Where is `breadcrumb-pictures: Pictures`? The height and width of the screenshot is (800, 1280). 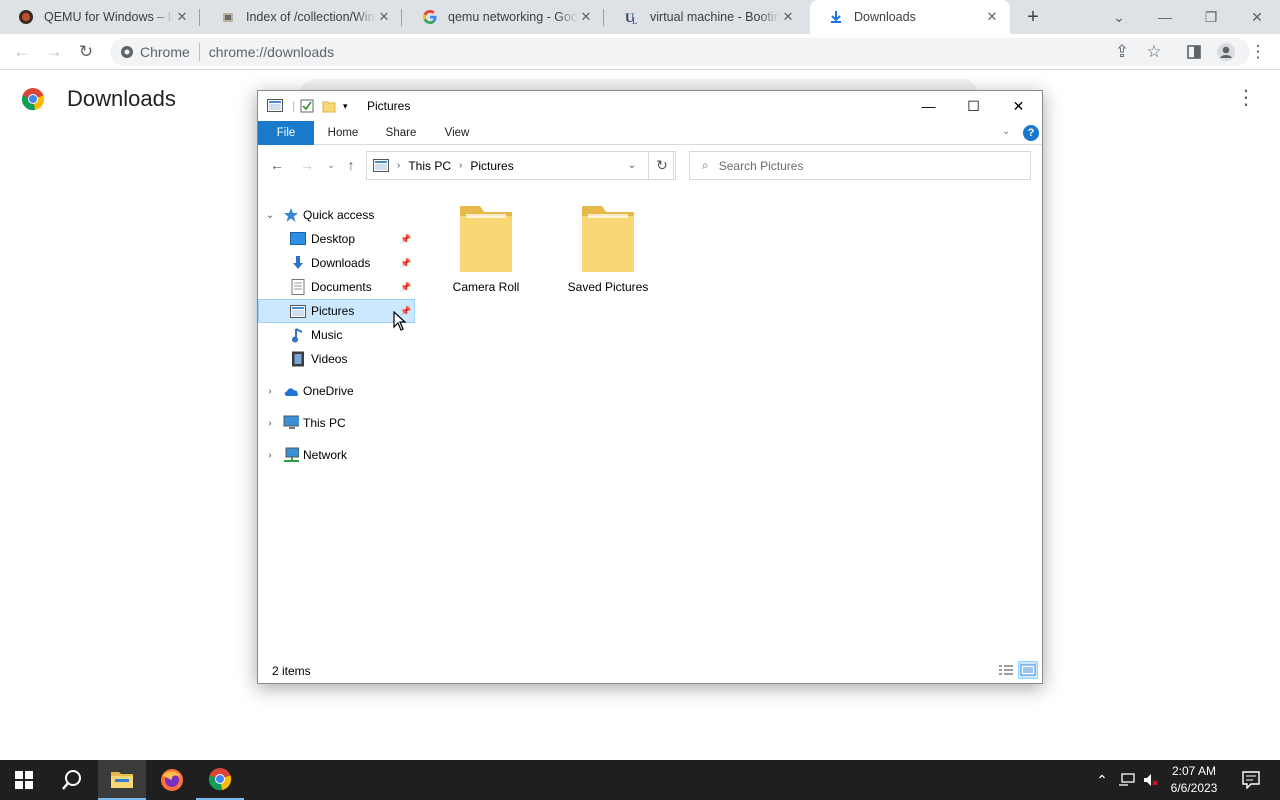
breadcrumb-pictures: Pictures is located at coordinates (491, 166).